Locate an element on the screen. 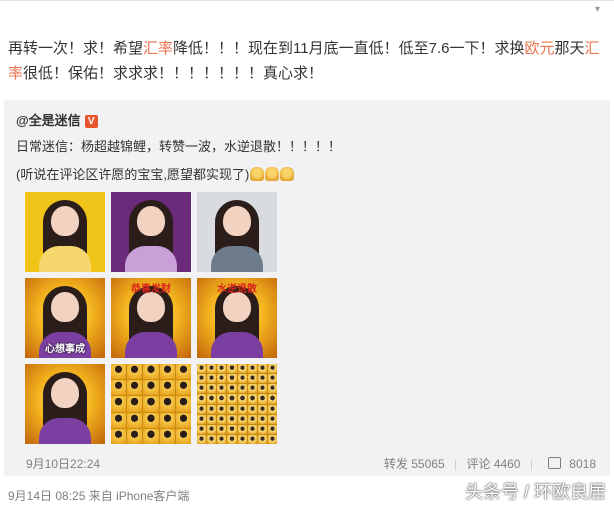 The width and height of the screenshot is (614, 508). retweet-subtext: (听说在评论区许愿的宝宝,愿望都实现了) is located at coordinates (155, 173).